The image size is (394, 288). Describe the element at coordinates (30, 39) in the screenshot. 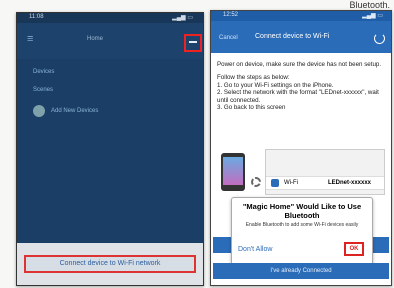

I see `menu-icon: ≡` at that location.